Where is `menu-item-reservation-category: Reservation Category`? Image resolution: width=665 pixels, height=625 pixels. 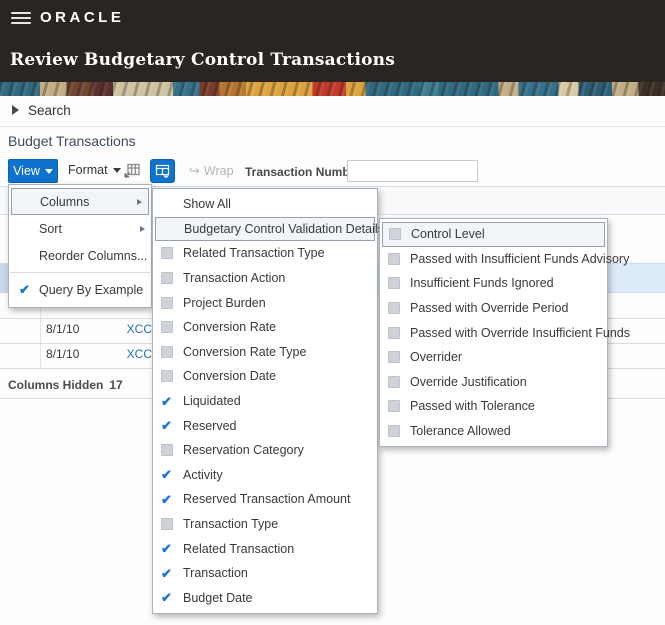
menu-item-reservation-category: Reservation Category is located at coordinates (265, 450).